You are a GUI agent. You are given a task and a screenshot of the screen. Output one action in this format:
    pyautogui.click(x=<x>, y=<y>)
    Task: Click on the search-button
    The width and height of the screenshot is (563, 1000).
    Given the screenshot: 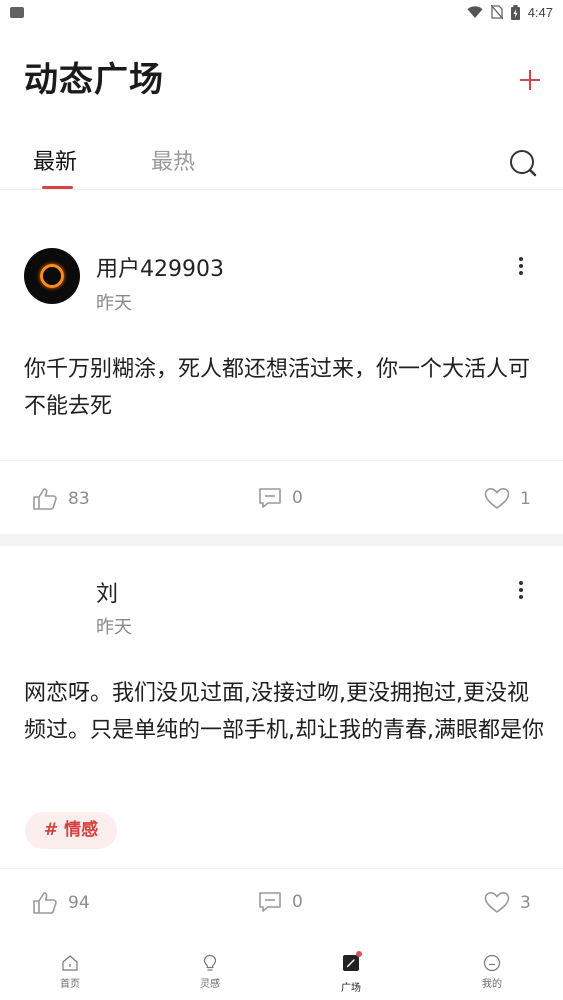 What is the action you would take?
    pyautogui.click(x=523, y=163)
    